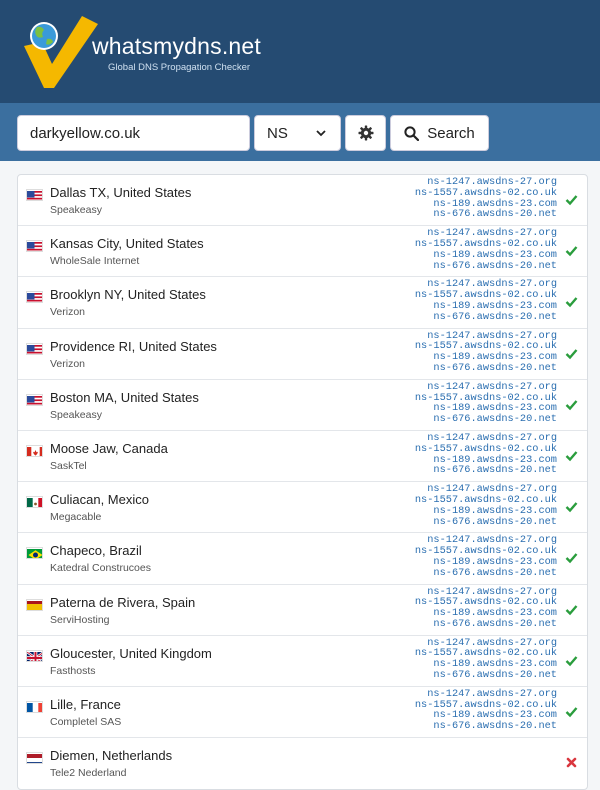 This screenshot has width=600, height=790. Describe the element at coordinates (34, 553) in the screenshot. I see `flag-br-icon` at that location.